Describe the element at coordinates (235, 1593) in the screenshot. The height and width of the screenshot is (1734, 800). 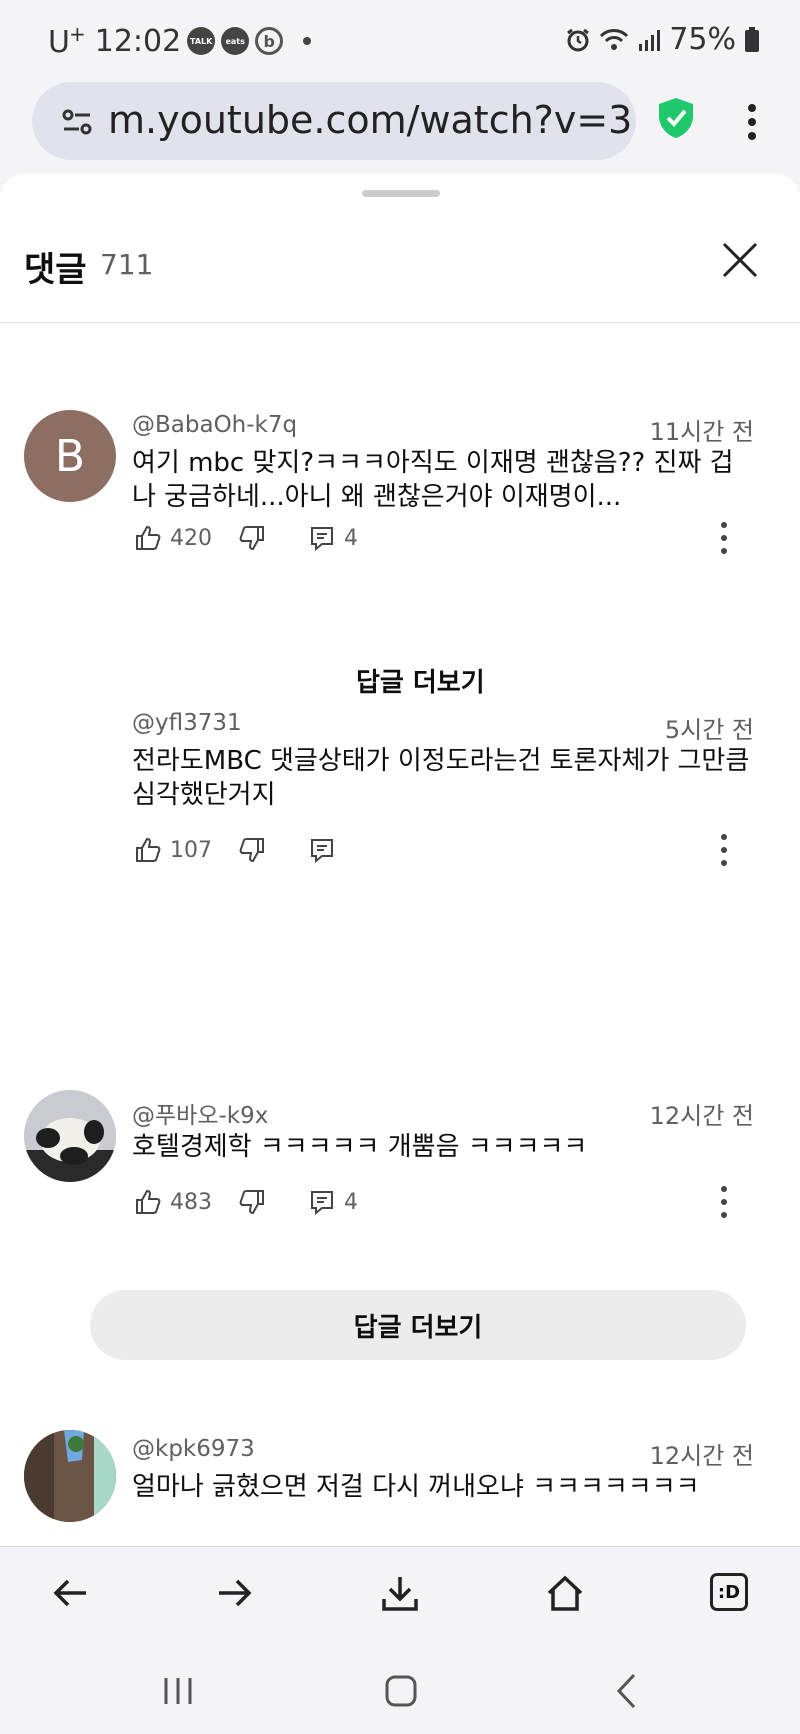
I see `forward-icon` at that location.